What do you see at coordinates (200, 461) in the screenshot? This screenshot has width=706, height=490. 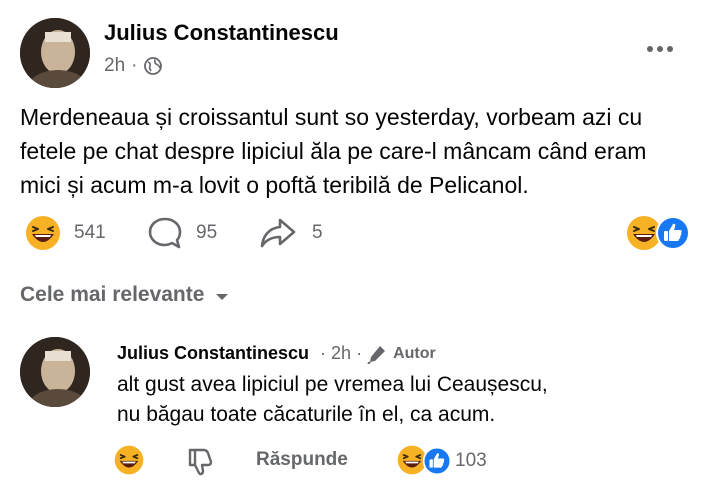 I see `dislike-icon` at bounding box center [200, 461].